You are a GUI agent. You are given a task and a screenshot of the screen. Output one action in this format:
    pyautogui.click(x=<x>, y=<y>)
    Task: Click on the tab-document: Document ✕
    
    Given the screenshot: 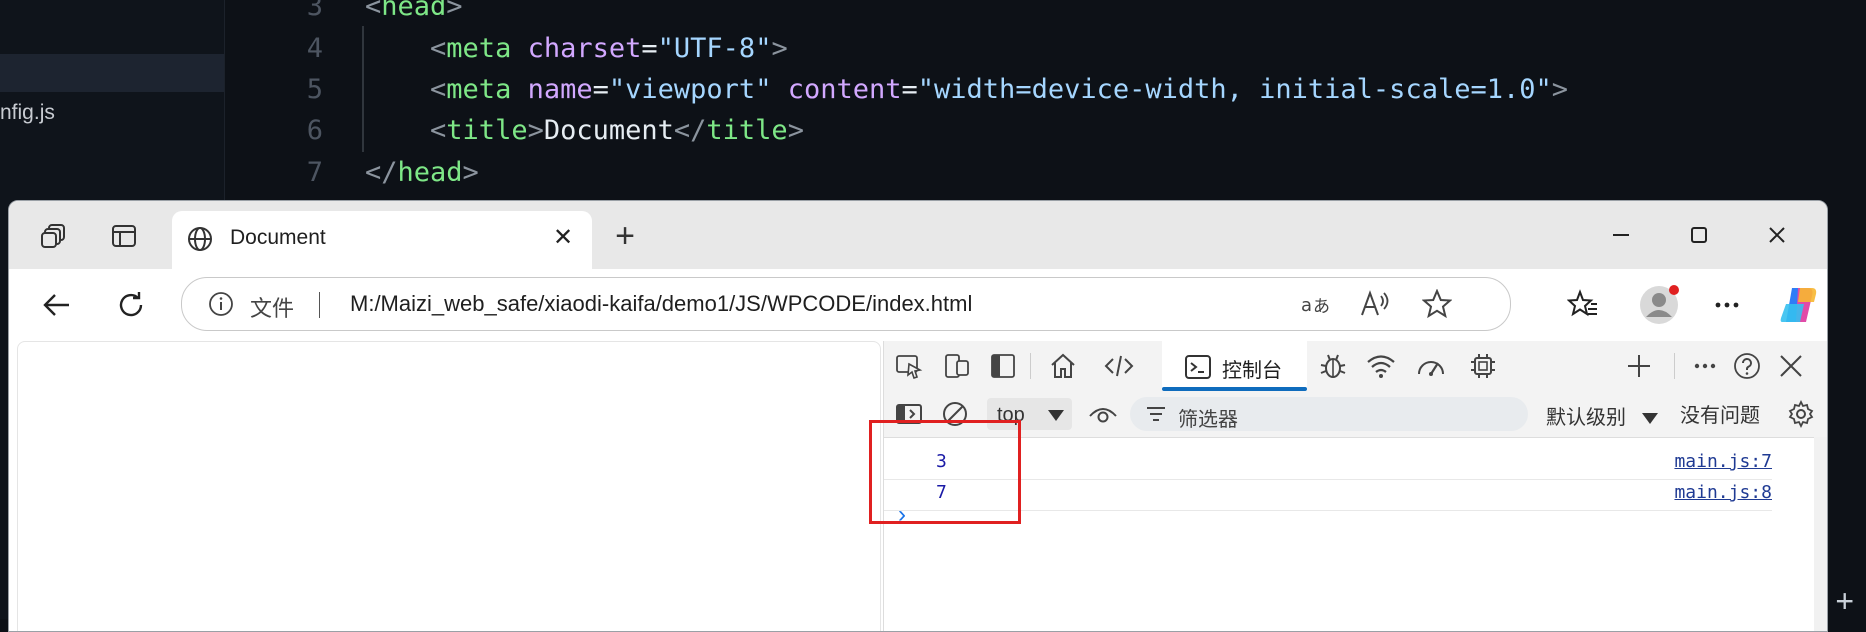 What is the action you would take?
    pyautogui.click(x=382, y=240)
    